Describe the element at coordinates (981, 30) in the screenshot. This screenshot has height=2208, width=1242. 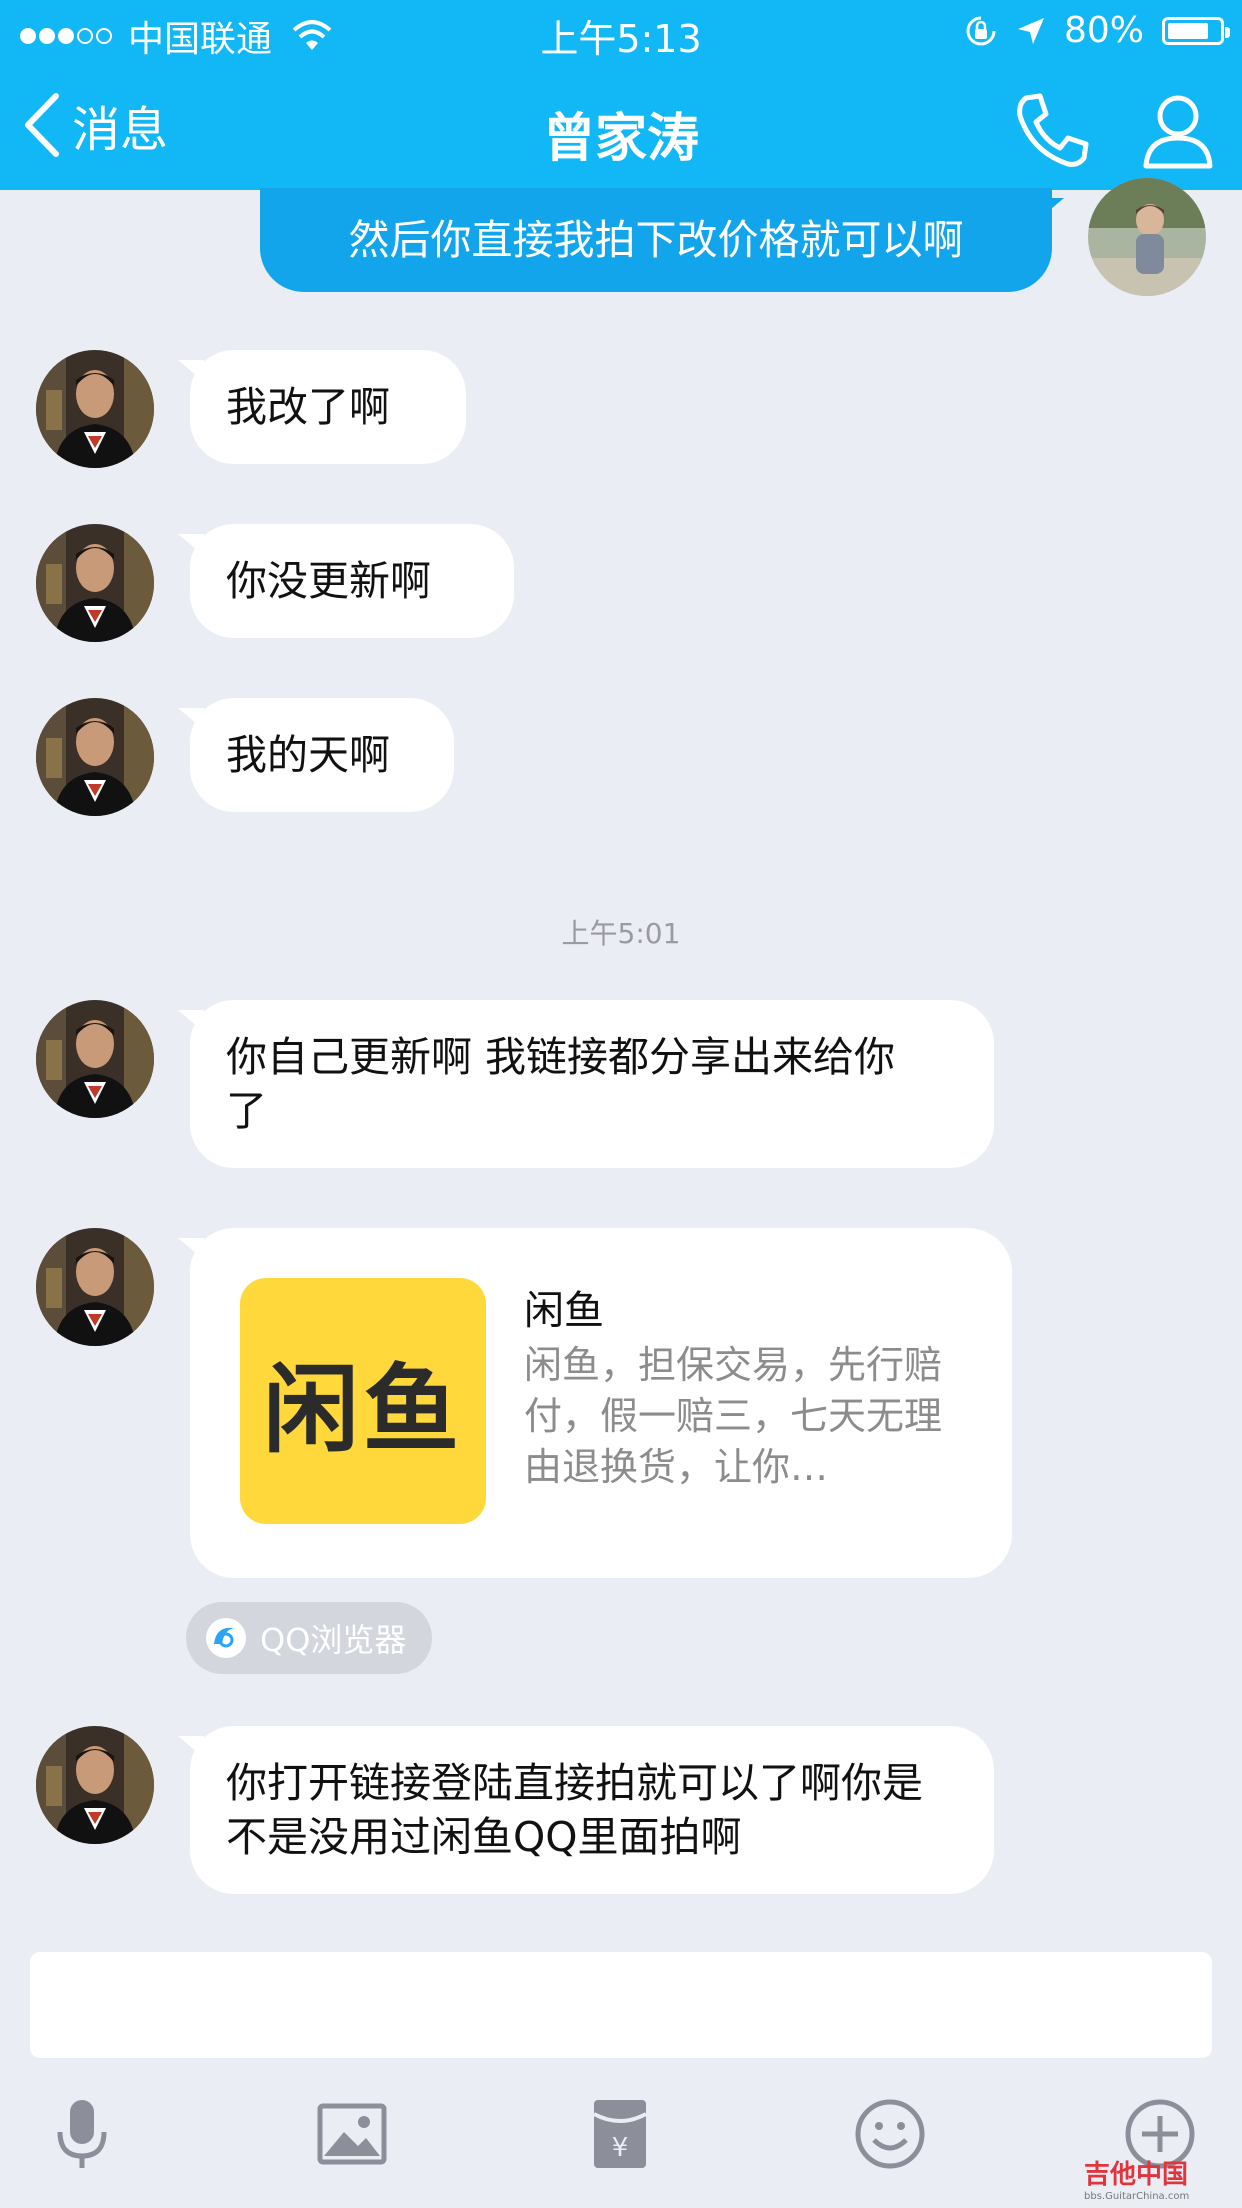
I see `rotation-lock-icon` at that location.